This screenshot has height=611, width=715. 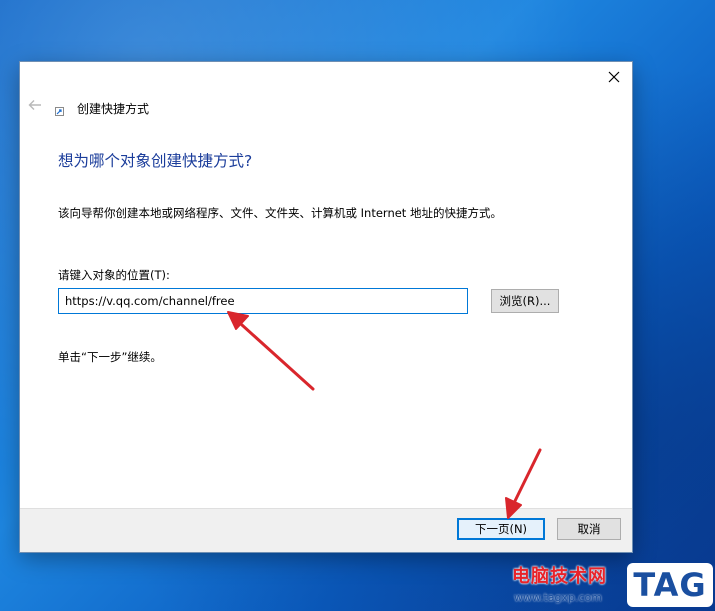 What do you see at coordinates (670, 585) in the screenshot?
I see `watermark-tag-logo: TAG` at bounding box center [670, 585].